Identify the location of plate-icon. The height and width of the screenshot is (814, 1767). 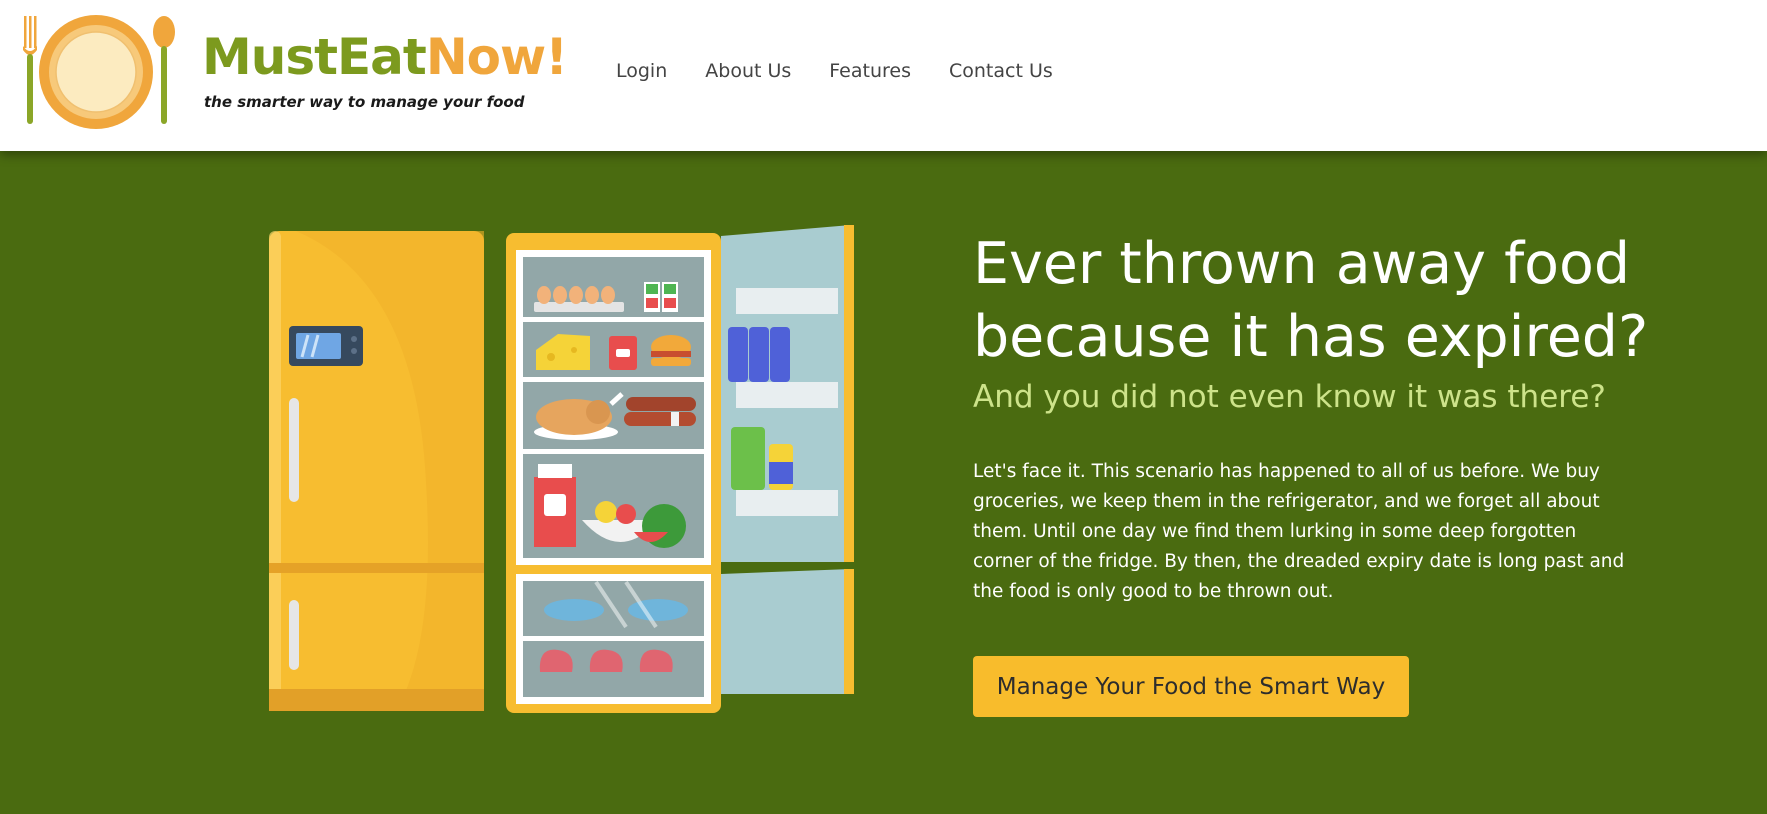
(99, 72).